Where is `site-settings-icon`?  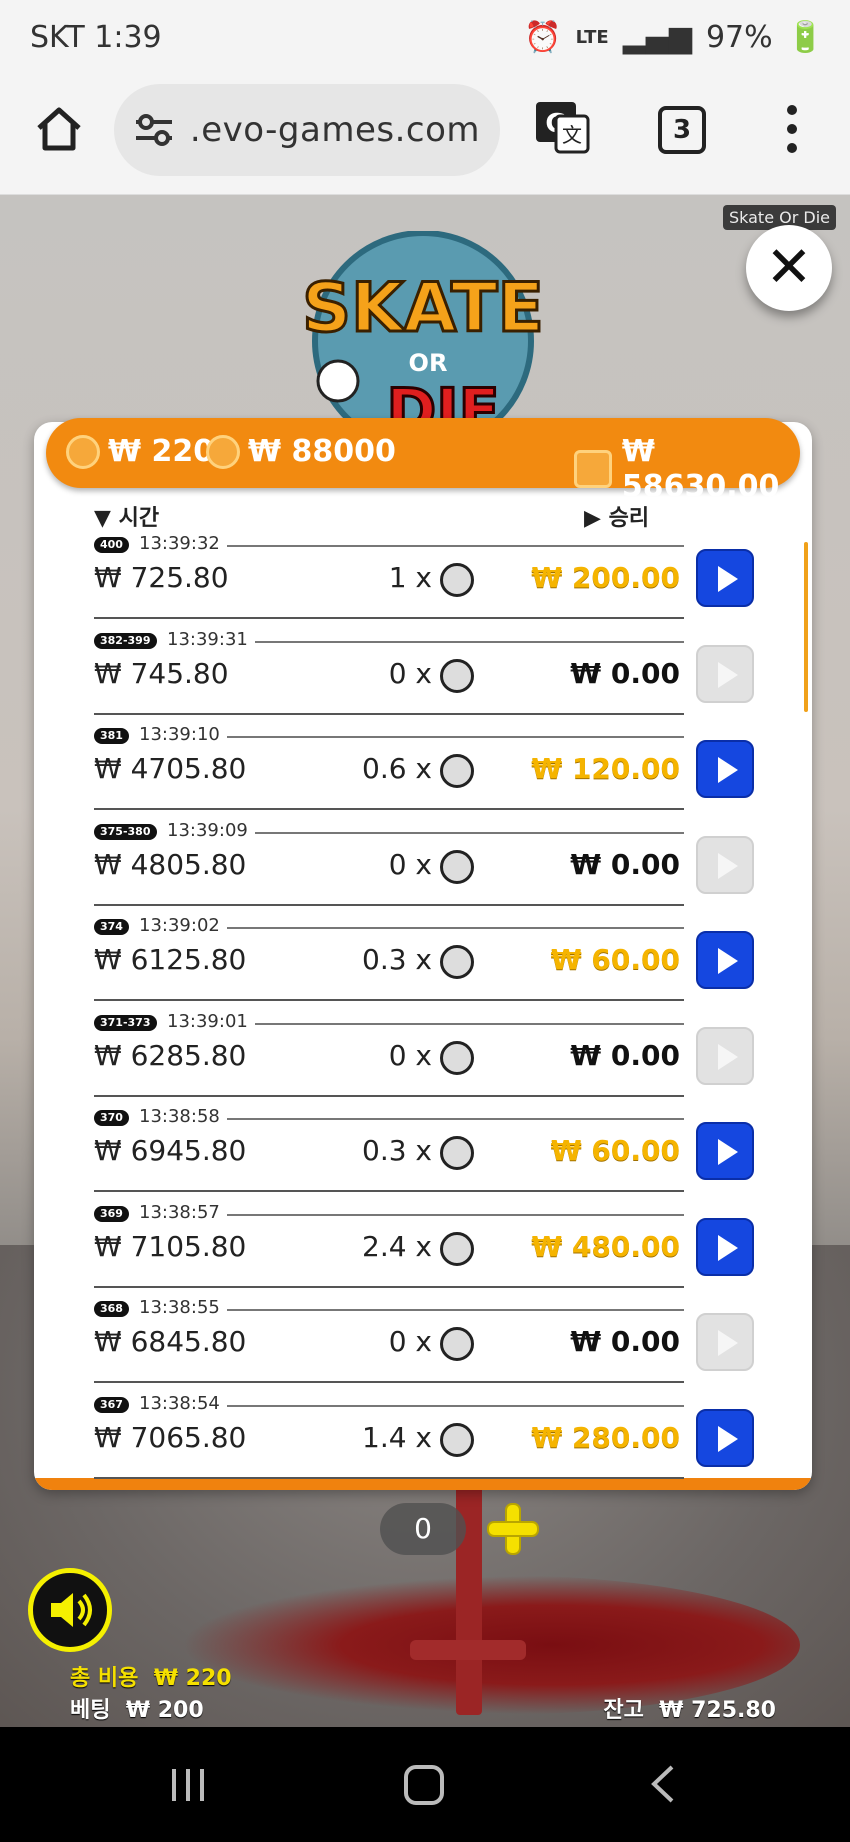 site-settings-icon is located at coordinates (154, 130).